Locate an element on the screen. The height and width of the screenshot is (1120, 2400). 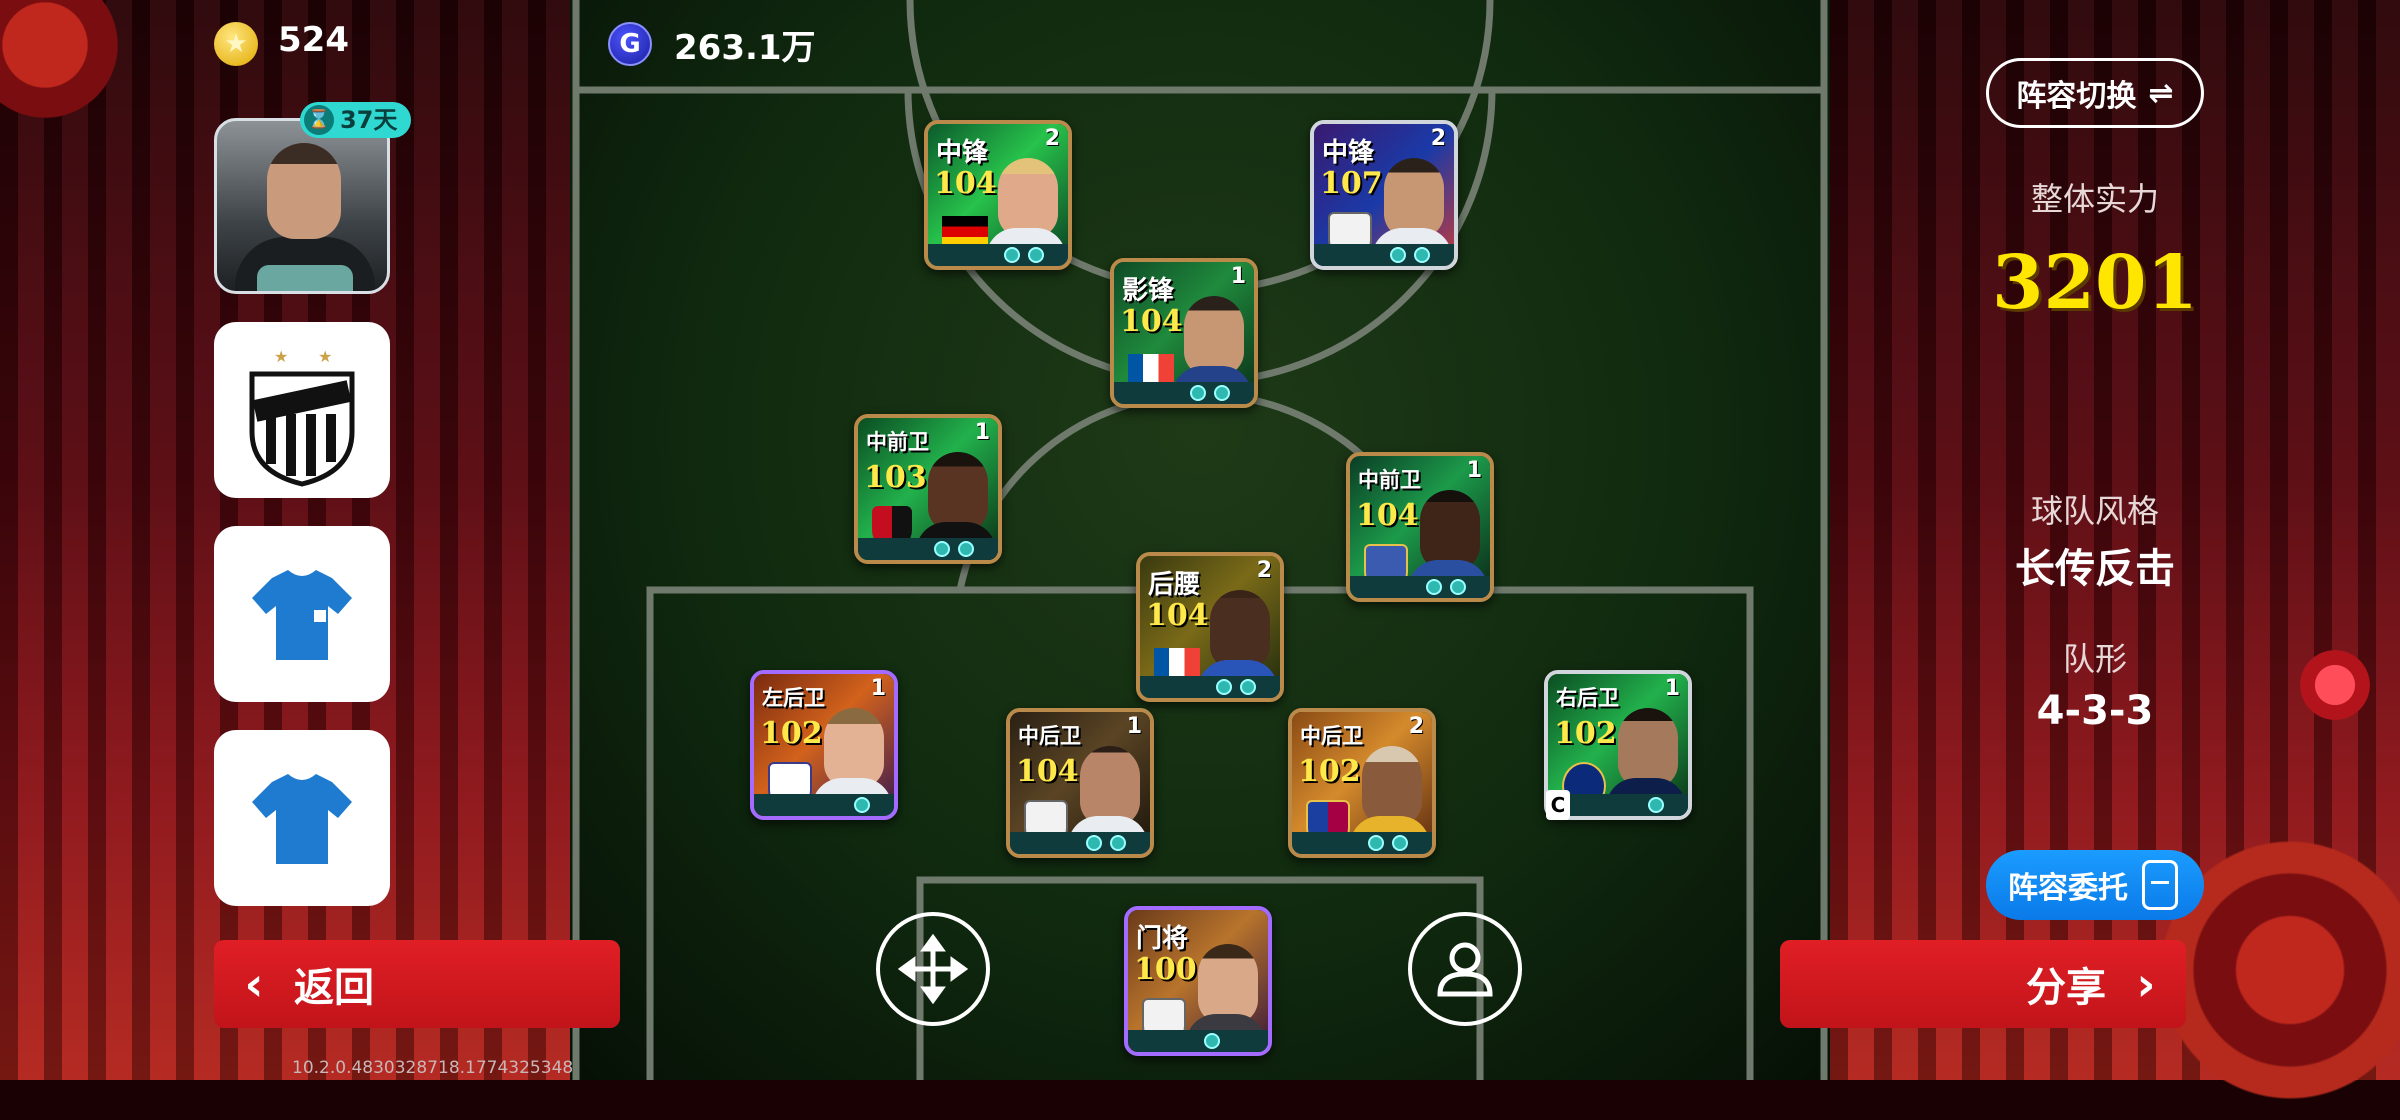
move-arrows-icon is located at coordinates (933, 969).